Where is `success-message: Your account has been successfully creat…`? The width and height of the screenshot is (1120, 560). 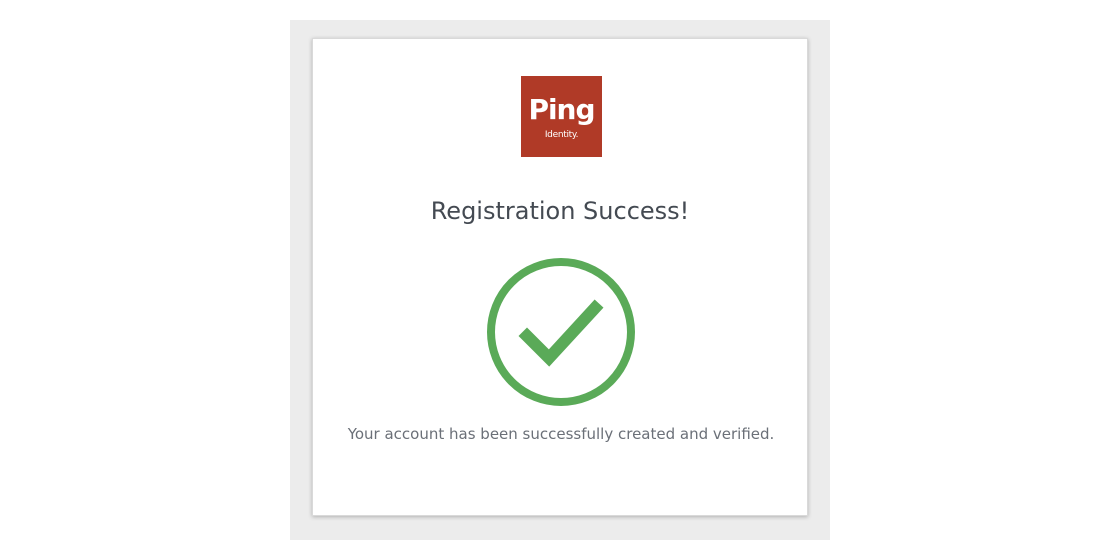
success-message: Your account has been successfully creat… is located at coordinates (561, 434).